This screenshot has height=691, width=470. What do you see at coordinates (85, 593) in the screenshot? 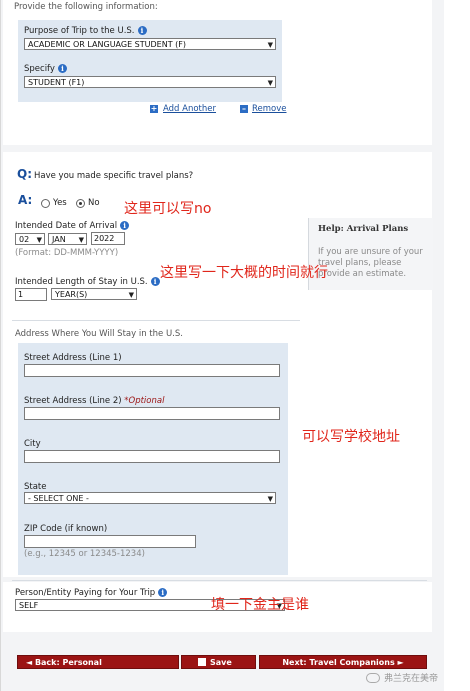
I see `payer-label: Person/Entity Paying for Your Trip` at bounding box center [85, 593].